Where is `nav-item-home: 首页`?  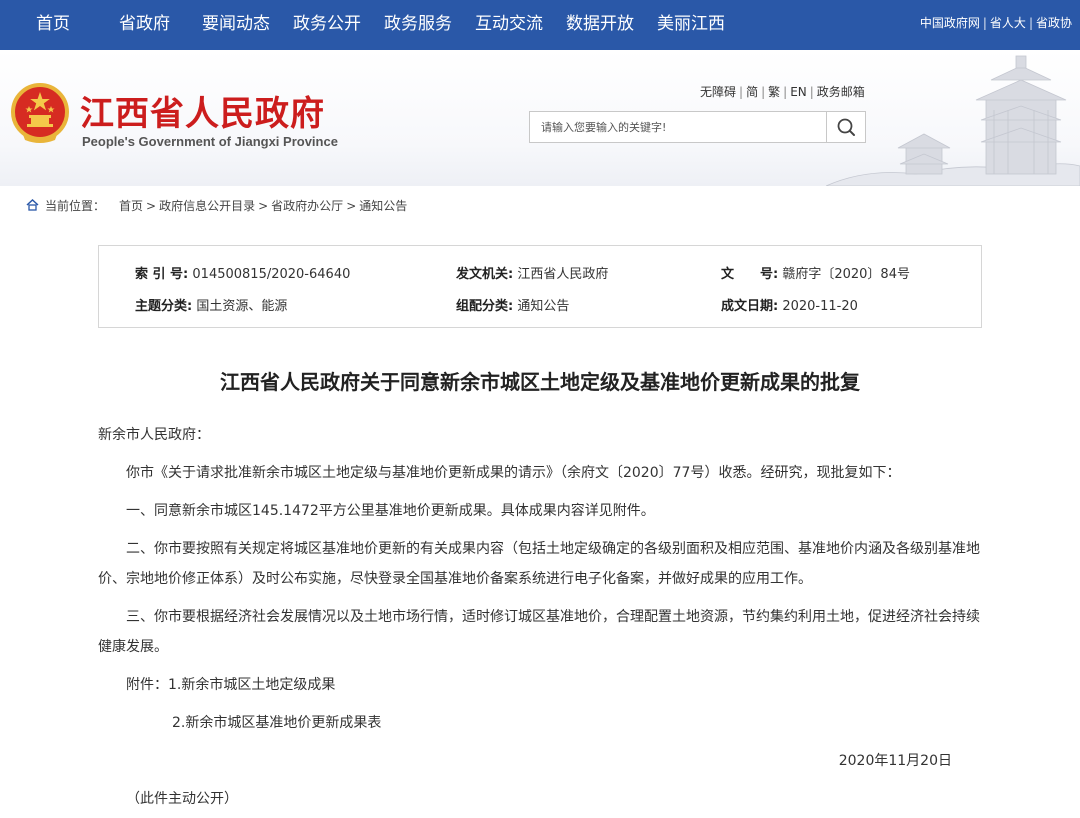 nav-item-home: 首页 is located at coordinates (53, 25).